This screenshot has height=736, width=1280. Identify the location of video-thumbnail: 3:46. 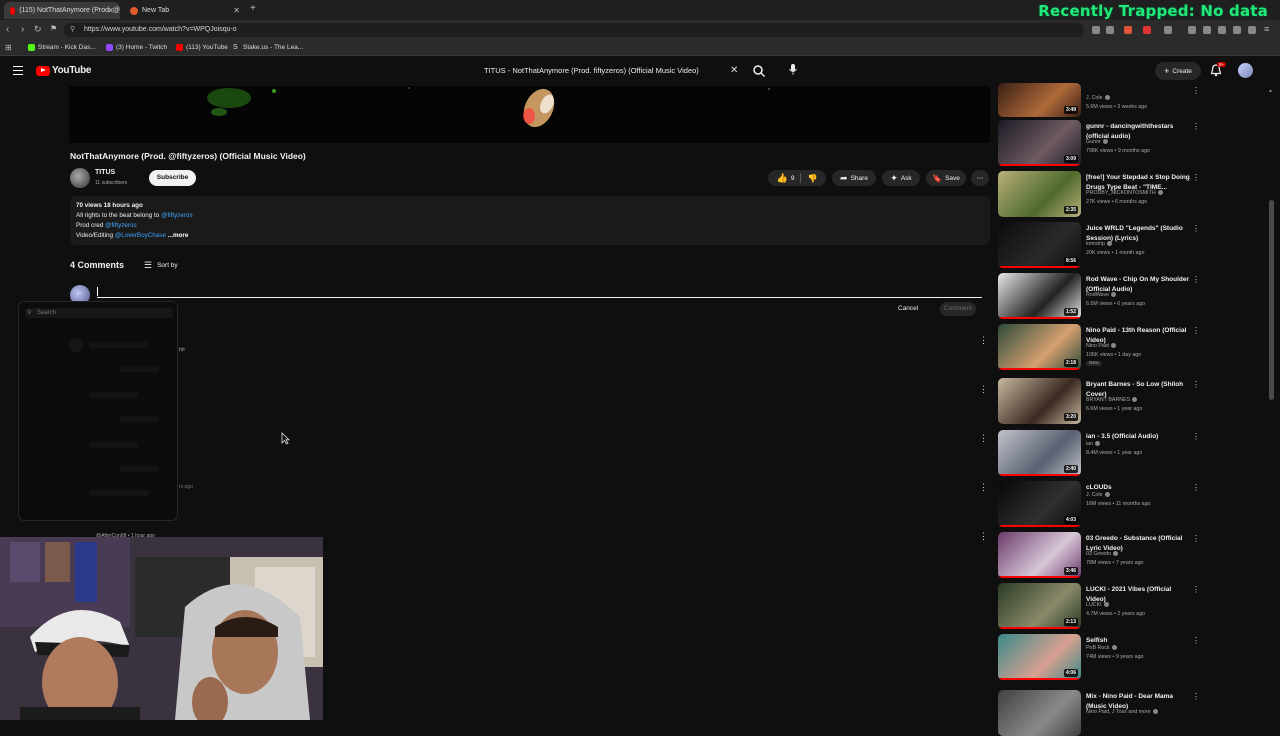
(1039, 555).